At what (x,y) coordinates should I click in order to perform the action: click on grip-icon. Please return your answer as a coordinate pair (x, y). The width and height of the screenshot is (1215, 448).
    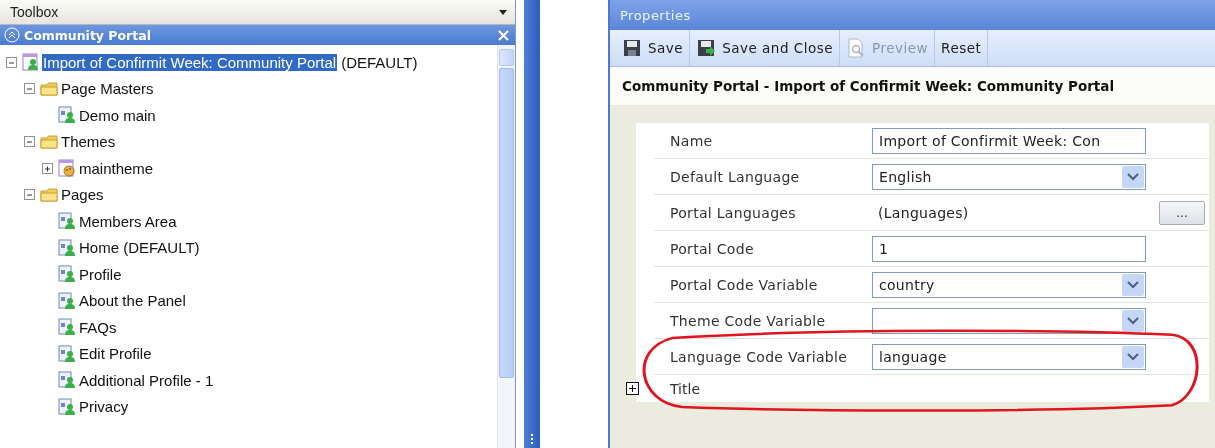
    Looking at the image, I should click on (532, 439).